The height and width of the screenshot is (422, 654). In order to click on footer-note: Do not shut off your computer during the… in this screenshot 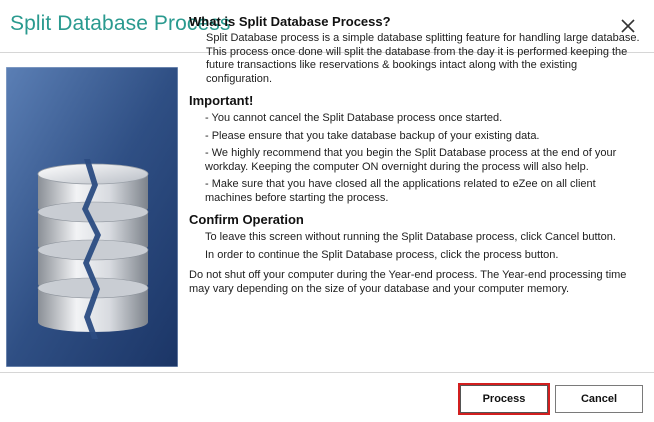, I will do `click(408, 282)`.